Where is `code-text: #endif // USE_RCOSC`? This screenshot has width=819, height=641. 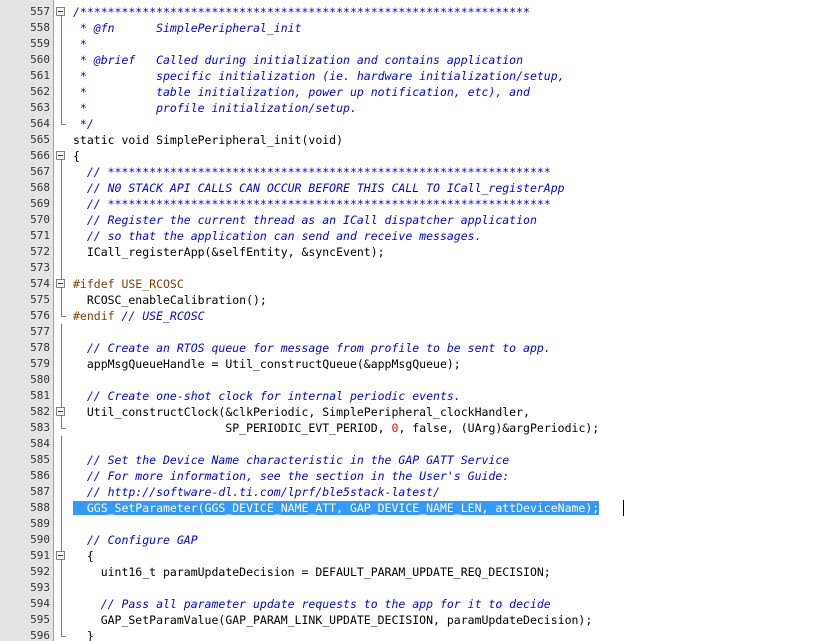 code-text: #endif // USE_RCOSC is located at coordinates (139, 316).